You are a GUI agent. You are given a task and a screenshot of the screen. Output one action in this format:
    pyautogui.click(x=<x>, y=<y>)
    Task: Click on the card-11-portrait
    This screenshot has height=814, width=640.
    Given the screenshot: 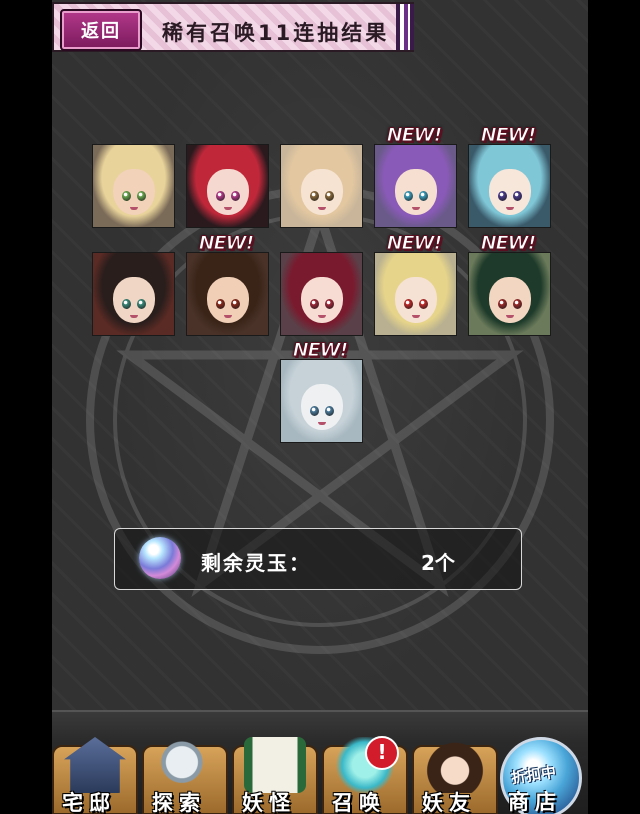 What is the action you would take?
    pyautogui.click(x=321, y=401)
    